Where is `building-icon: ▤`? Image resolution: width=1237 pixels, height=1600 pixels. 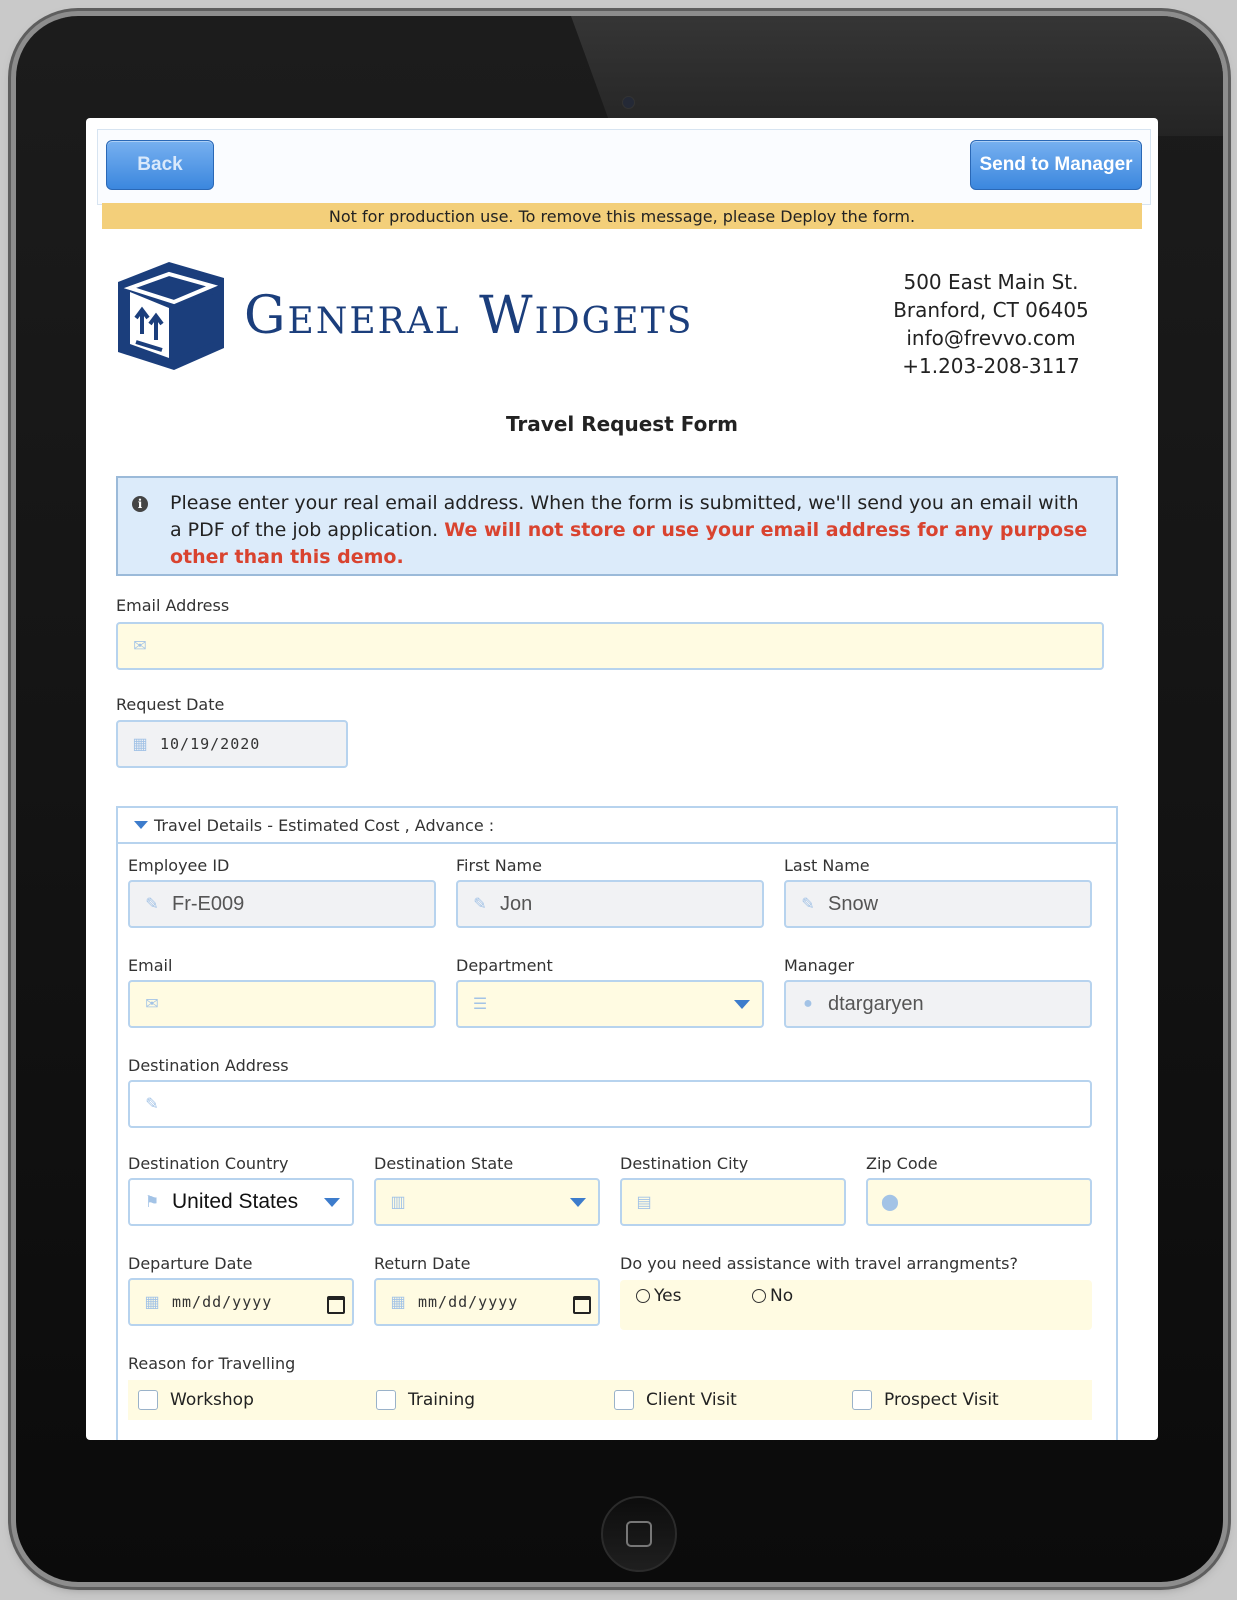 building-icon: ▤ is located at coordinates (644, 1202).